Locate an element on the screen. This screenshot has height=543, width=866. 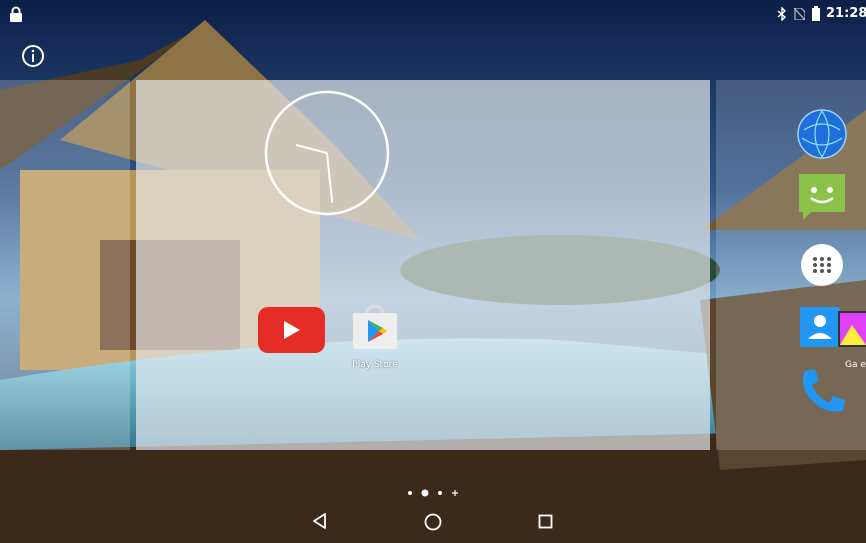
messaging-icon is located at coordinates (822, 197).